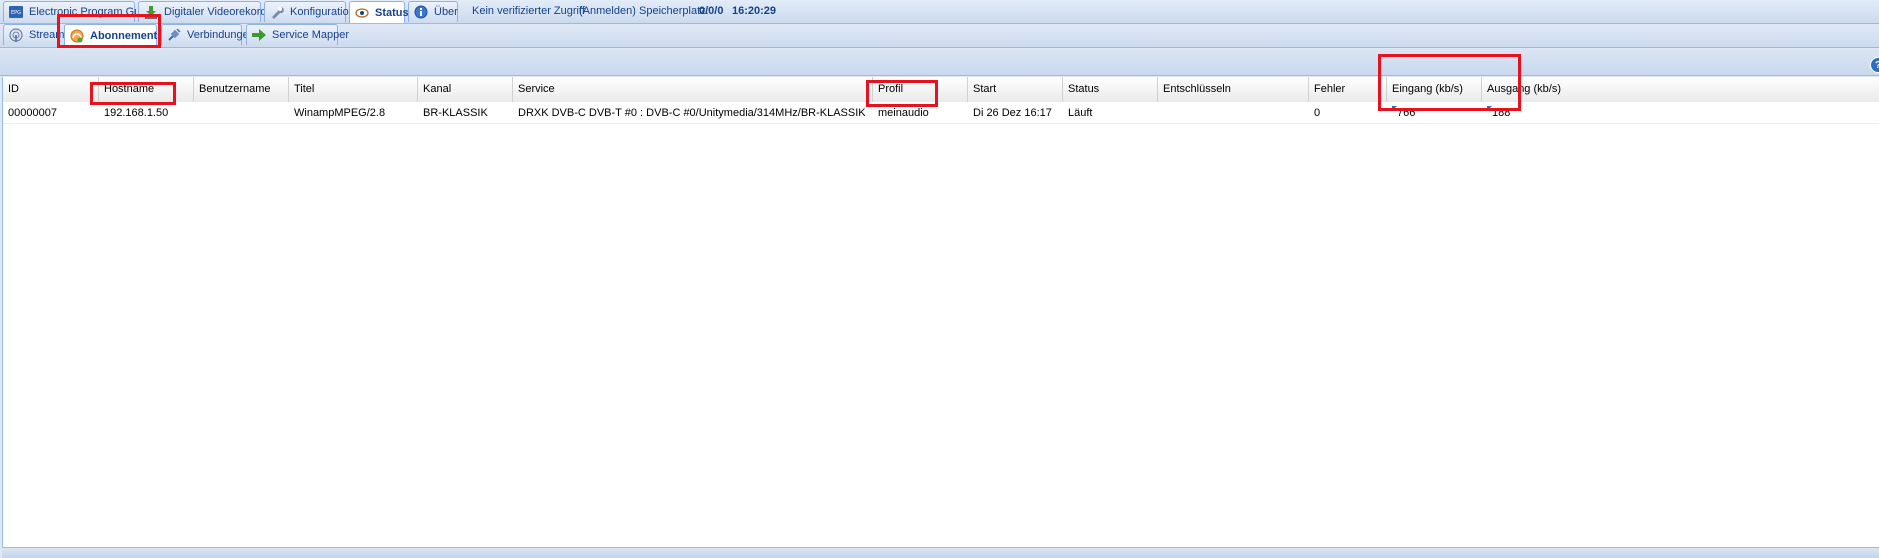 This screenshot has height=558, width=1879. I want to click on column-header-ausgang: Ausgang (kb/s), so click(1680, 89).